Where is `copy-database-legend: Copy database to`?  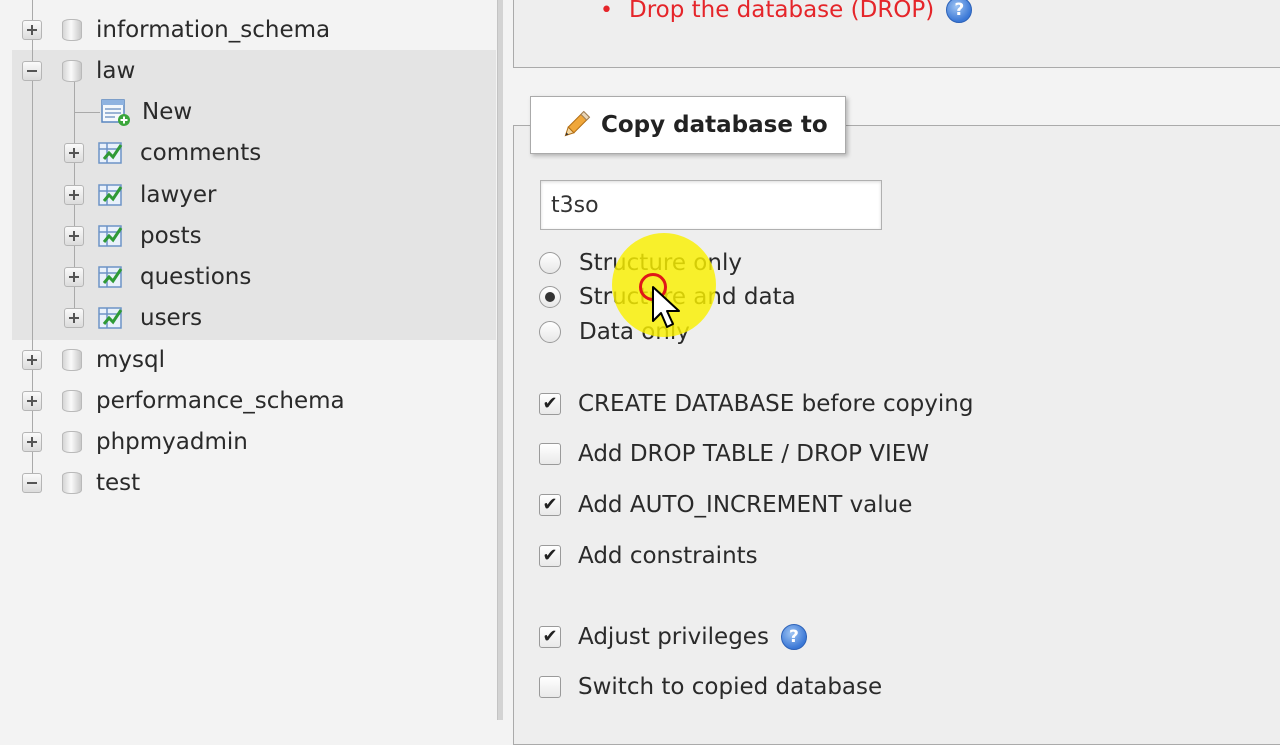 copy-database-legend: Copy database to is located at coordinates (688, 125).